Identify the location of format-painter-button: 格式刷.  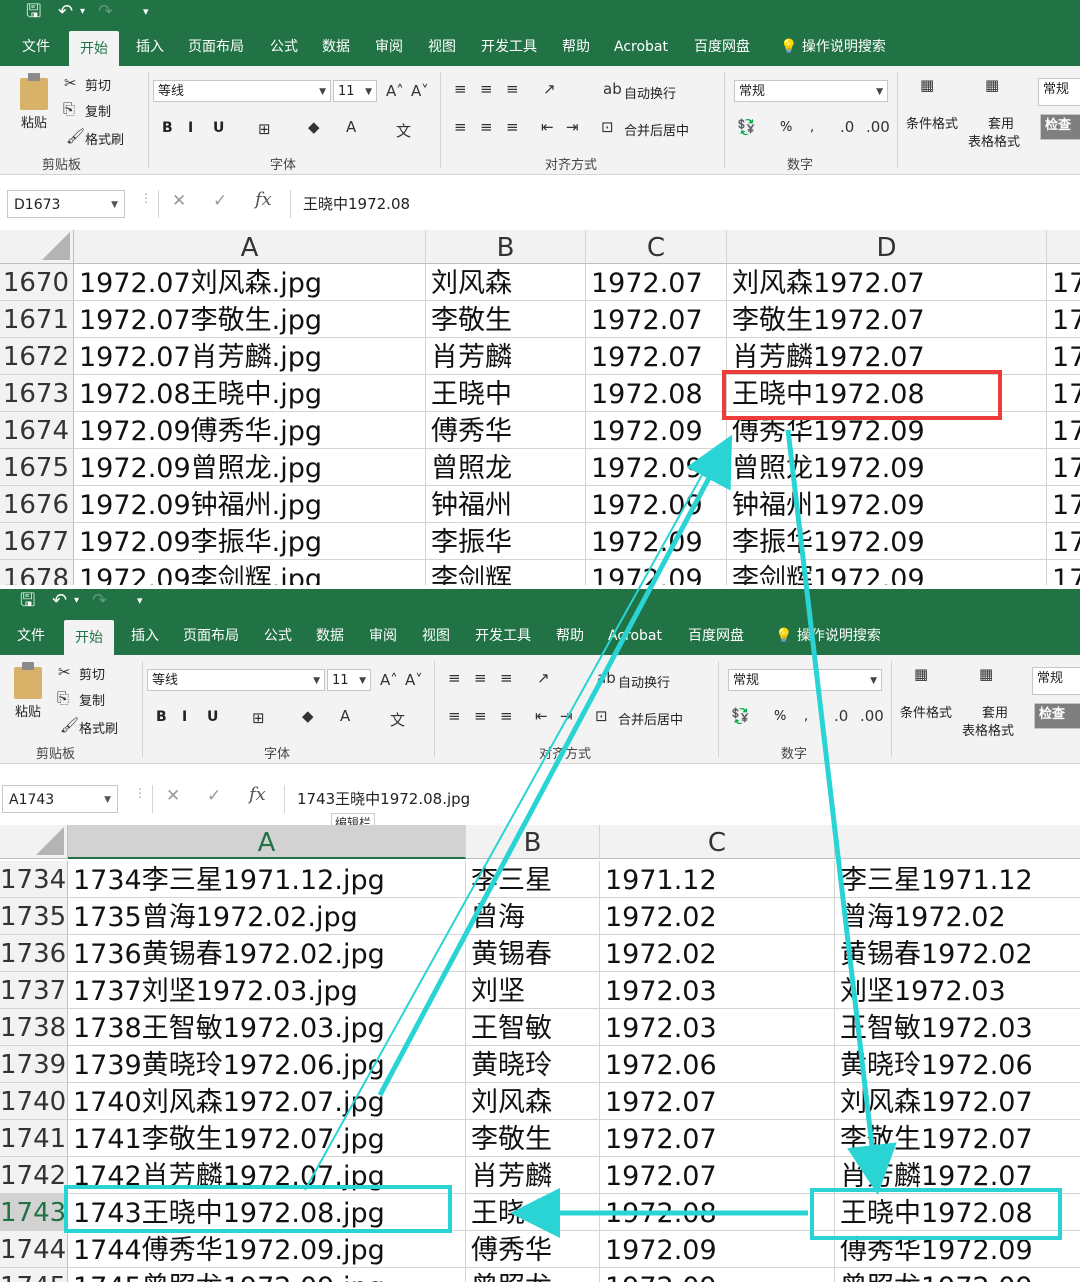
(104, 138).